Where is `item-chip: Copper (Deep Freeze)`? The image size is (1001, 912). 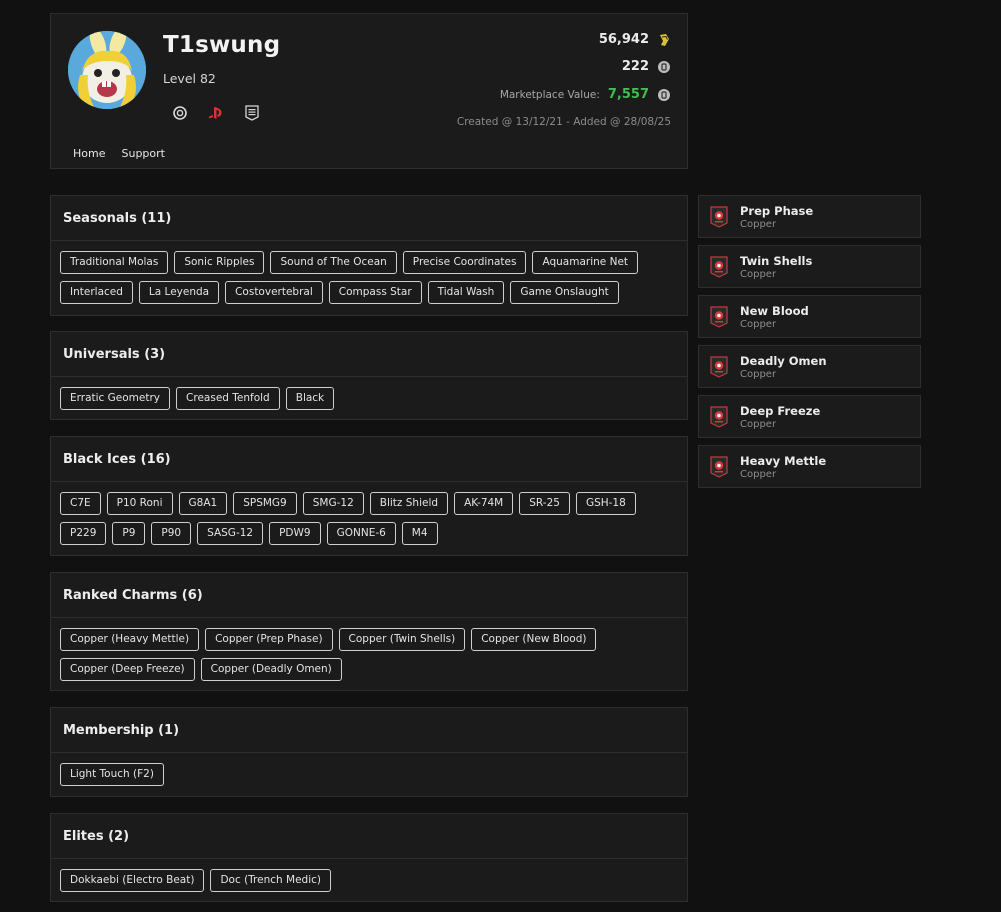 item-chip: Copper (Deep Freeze) is located at coordinates (127, 669).